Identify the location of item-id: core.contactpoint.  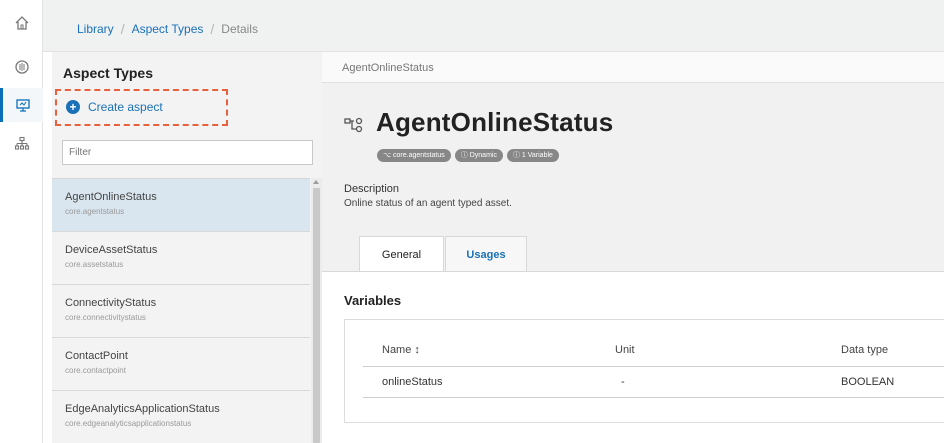
(95, 370).